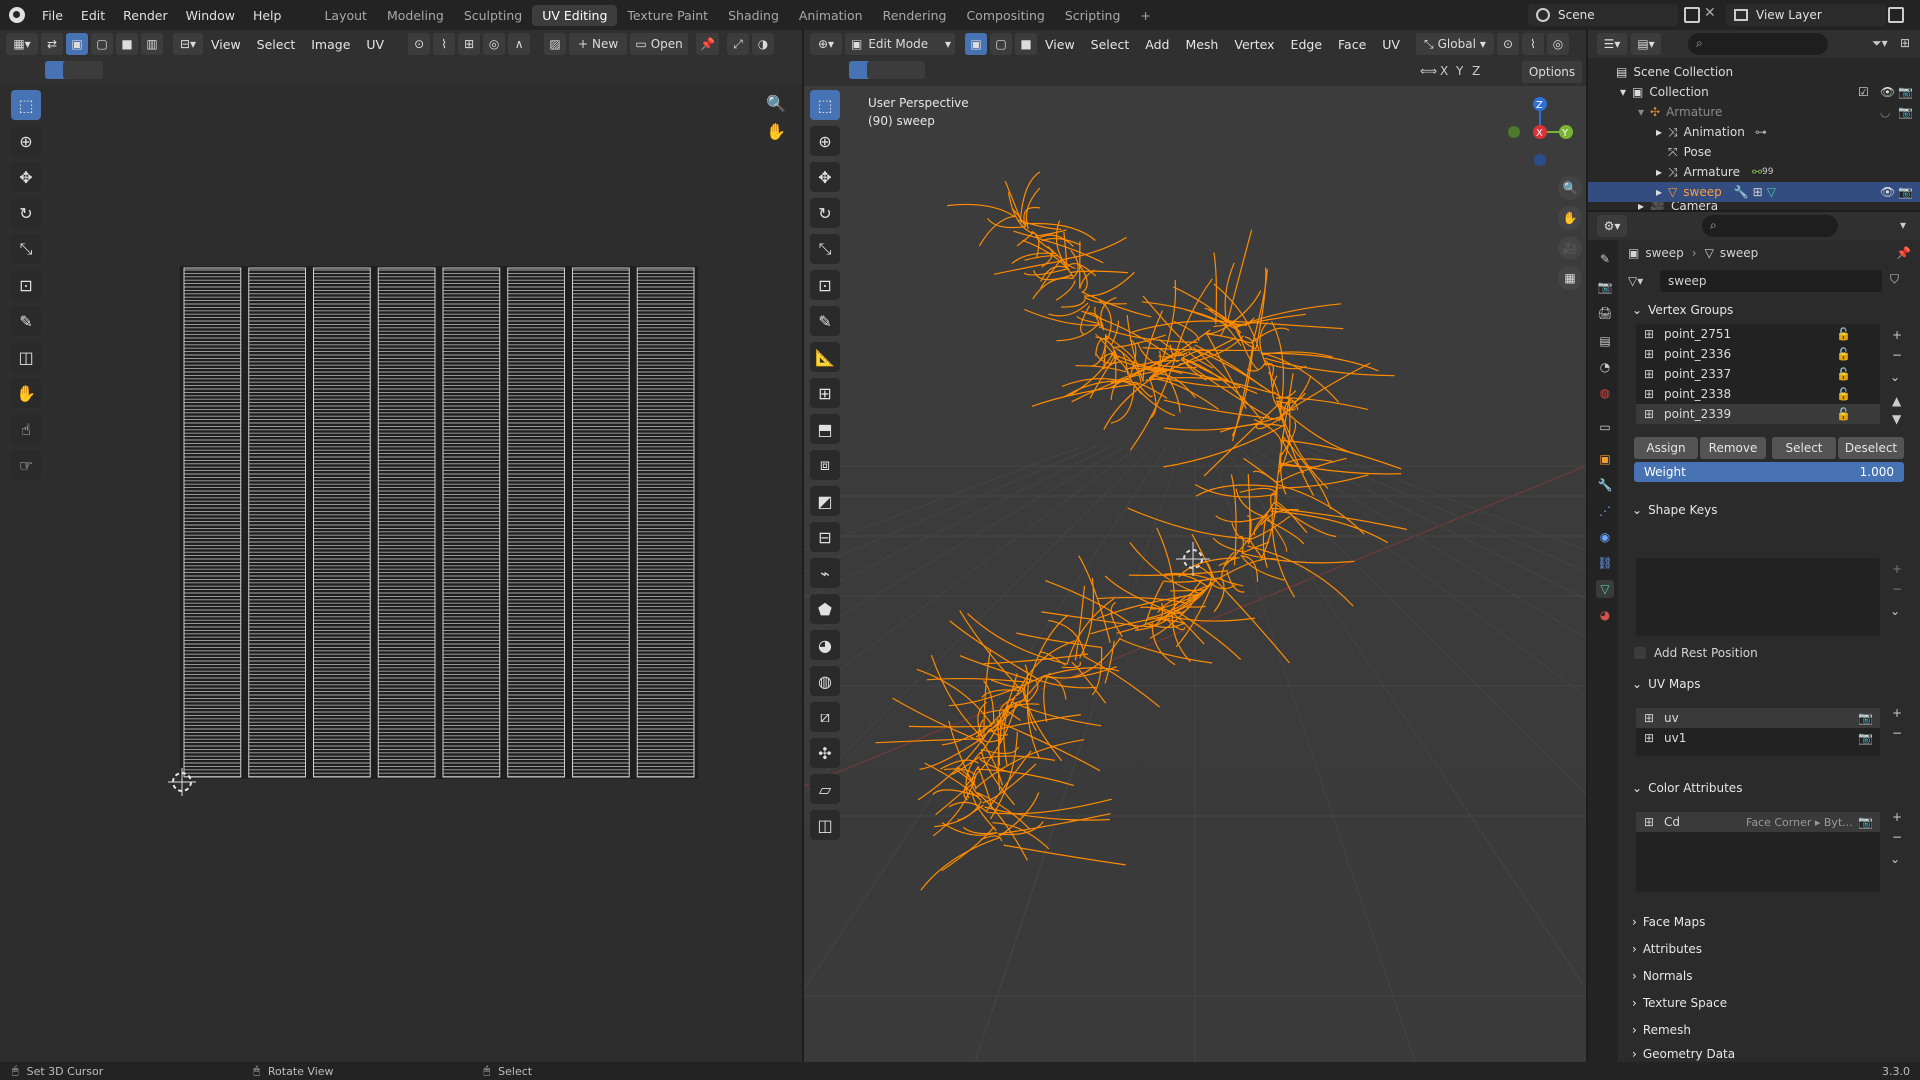 This screenshot has width=1920, height=1080. I want to click on tab-animation: Animation, so click(831, 15).